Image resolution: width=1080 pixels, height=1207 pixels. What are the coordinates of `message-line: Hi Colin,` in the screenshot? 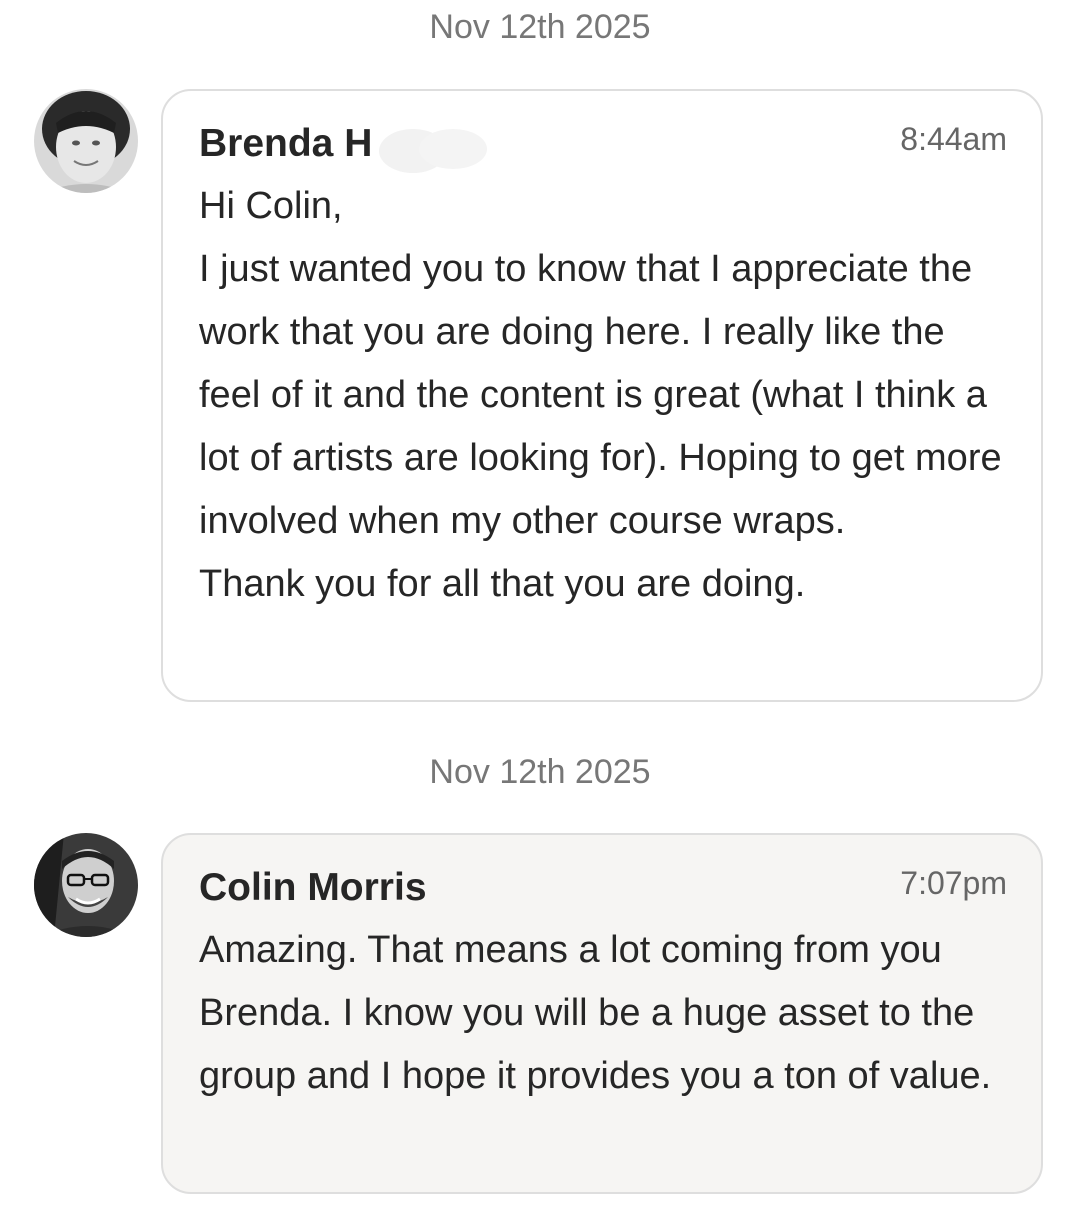 It's located at (271, 206).